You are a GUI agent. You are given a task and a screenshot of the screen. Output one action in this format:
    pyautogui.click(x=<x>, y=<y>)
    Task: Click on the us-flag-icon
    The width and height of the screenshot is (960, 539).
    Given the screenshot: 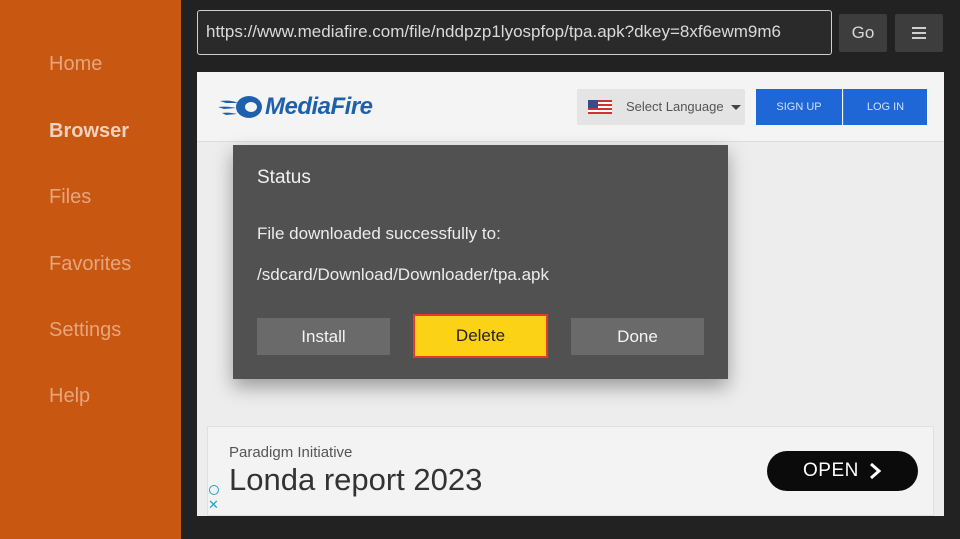 What is the action you would take?
    pyautogui.click(x=600, y=107)
    